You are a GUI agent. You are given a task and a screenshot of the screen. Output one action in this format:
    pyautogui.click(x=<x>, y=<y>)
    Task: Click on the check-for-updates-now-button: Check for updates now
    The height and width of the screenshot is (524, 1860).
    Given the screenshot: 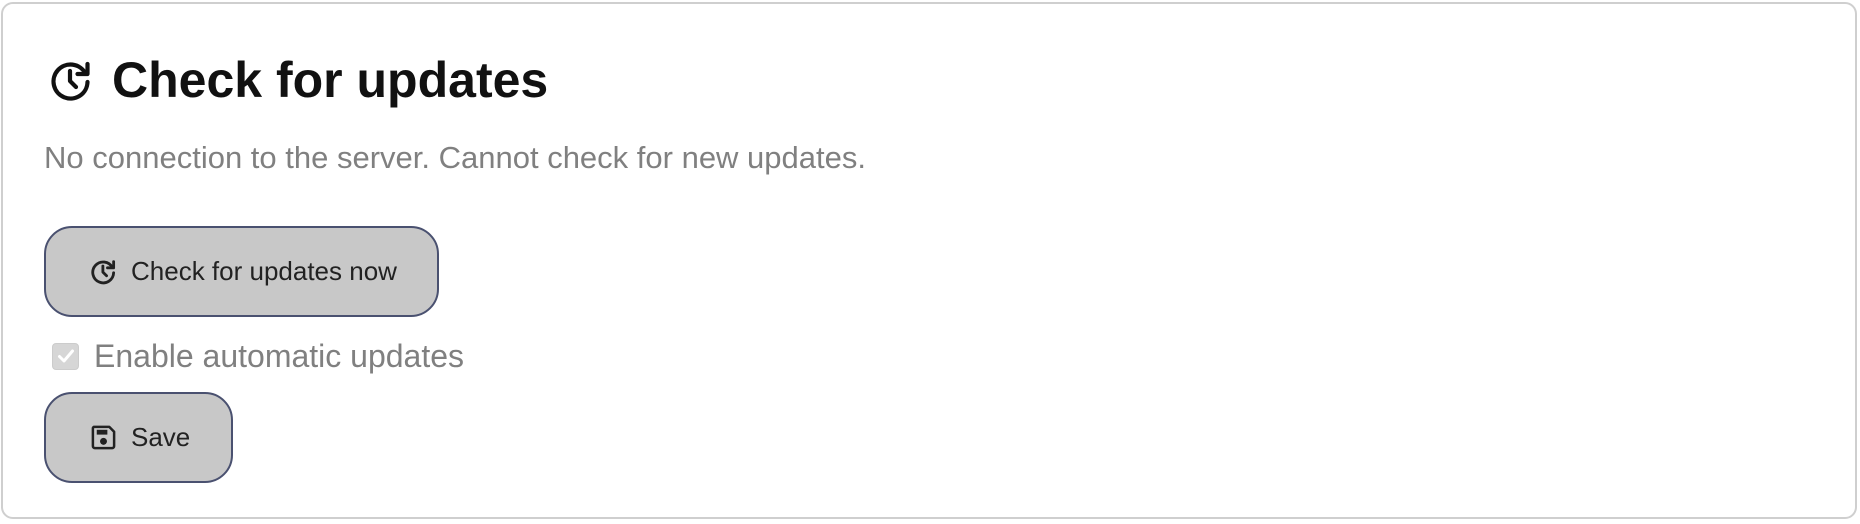 What is the action you would take?
    pyautogui.click(x=241, y=271)
    